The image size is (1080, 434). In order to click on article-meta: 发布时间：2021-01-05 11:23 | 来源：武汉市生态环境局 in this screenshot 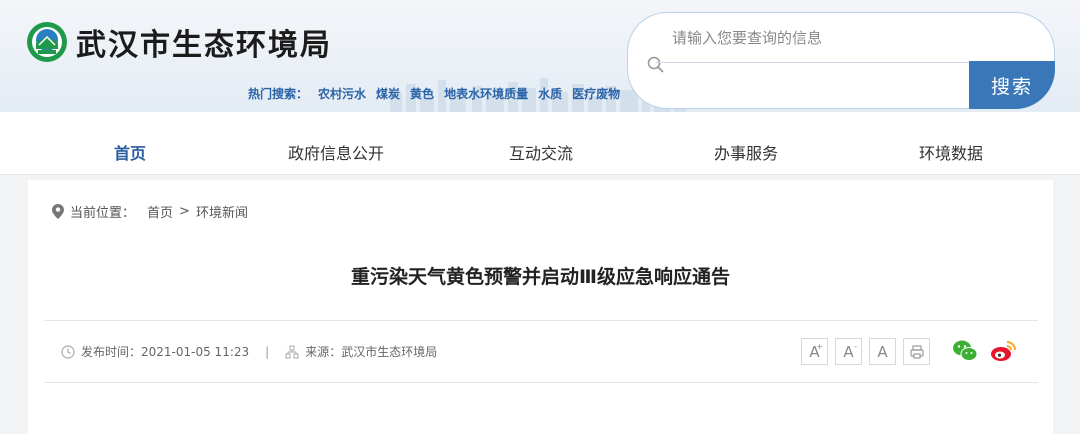, I will do `click(249, 351)`.